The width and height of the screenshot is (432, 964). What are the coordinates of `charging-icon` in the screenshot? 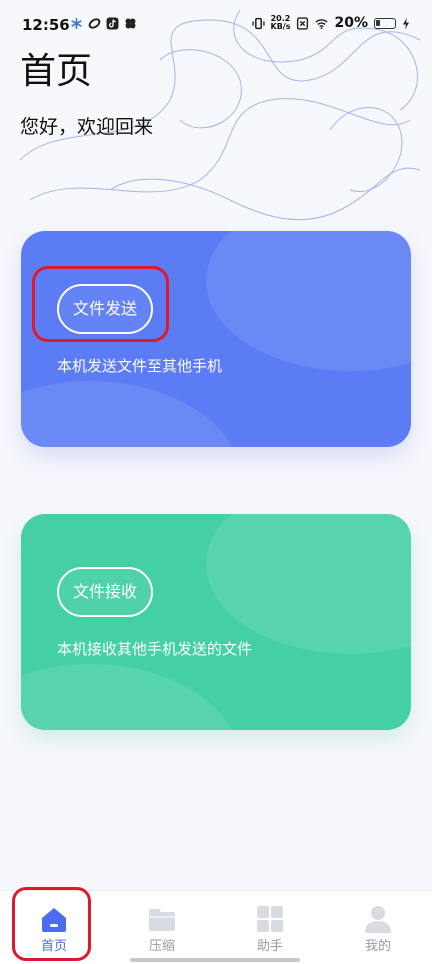 It's located at (406, 23).